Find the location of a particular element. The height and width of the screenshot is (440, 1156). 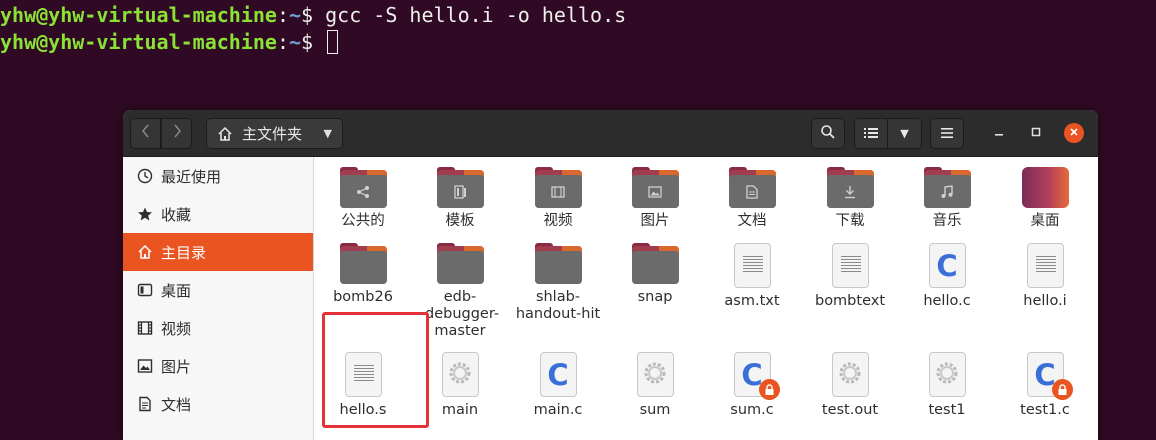

file-item-documents: 文档 is located at coordinates (752, 198).